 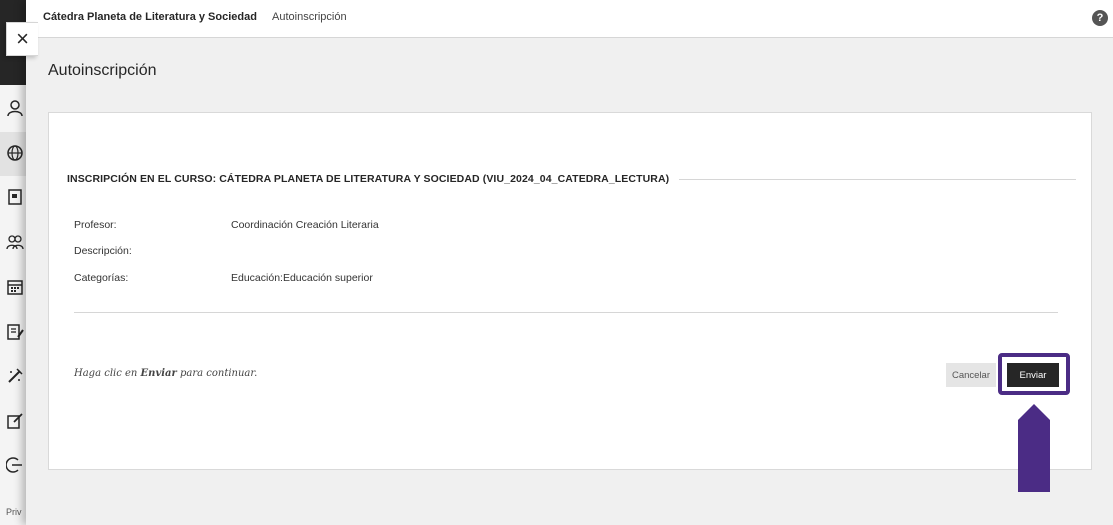 I want to click on courses-icon, so click(x=15, y=197).